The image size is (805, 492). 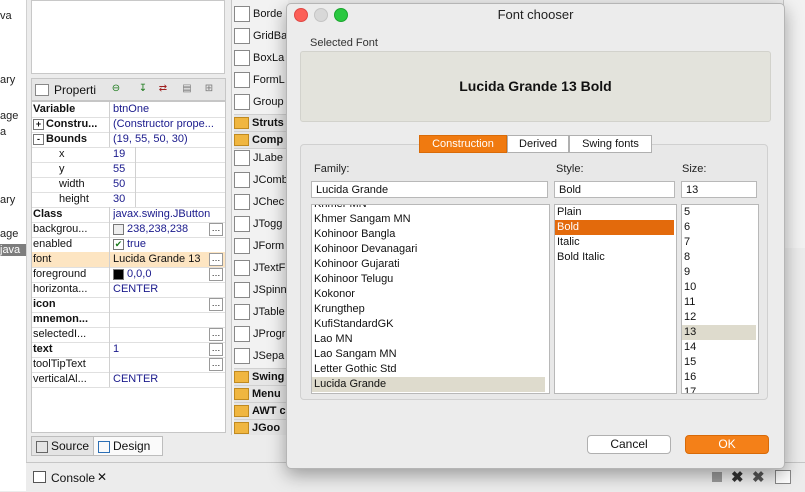 What do you see at coordinates (719, 347) in the screenshot?
I see `size-item: 14` at bounding box center [719, 347].